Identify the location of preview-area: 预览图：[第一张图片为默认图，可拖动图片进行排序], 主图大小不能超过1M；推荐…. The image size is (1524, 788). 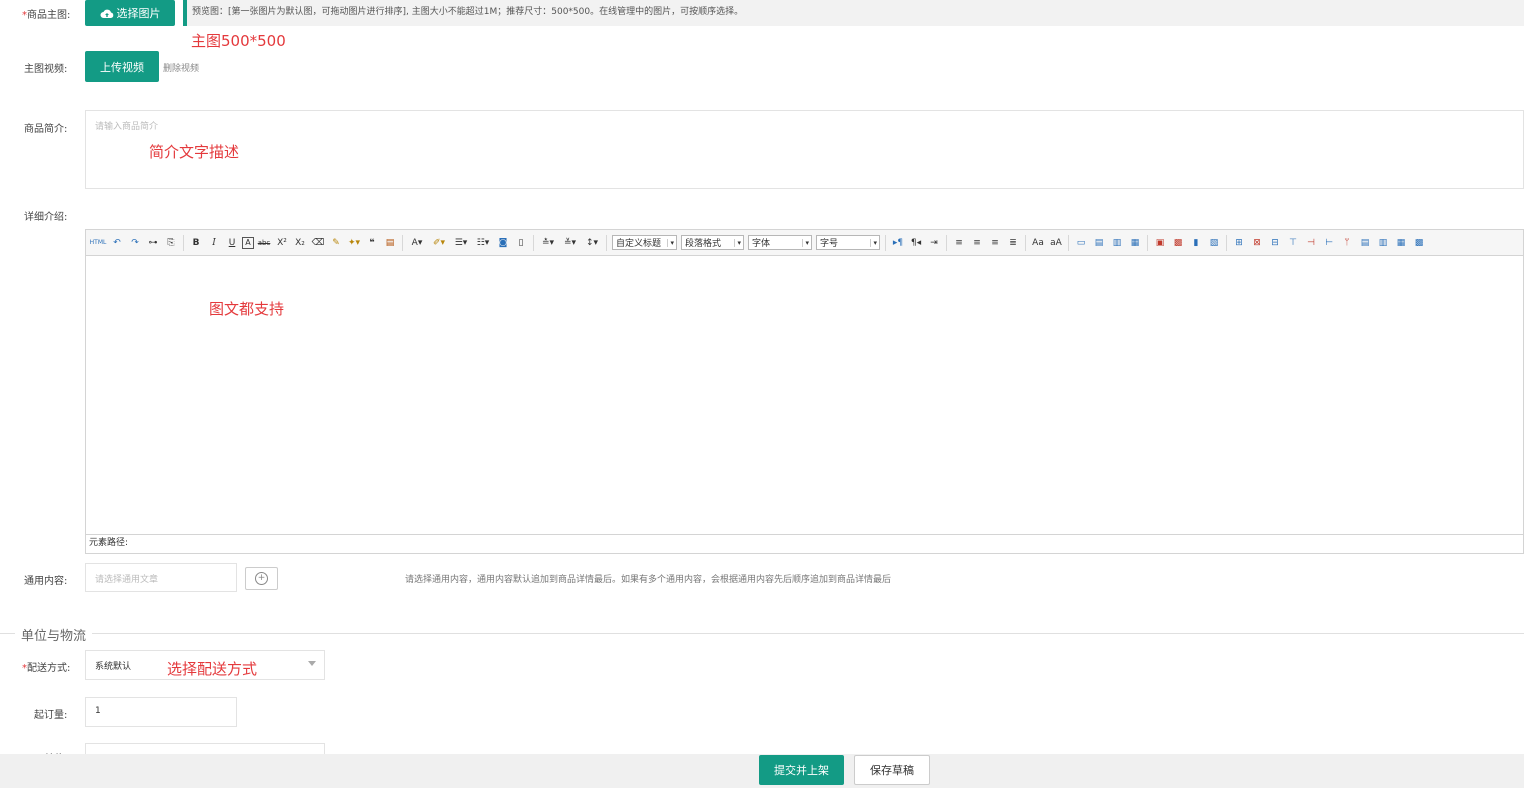
(853, 13).